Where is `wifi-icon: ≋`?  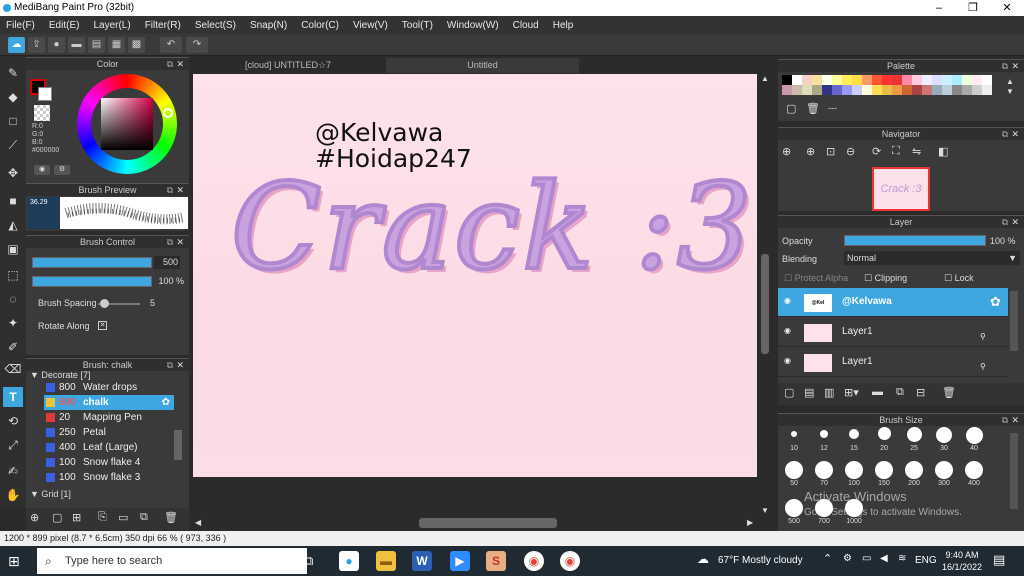 wifi-icon: ≋ is located at coordinates (902, 558).